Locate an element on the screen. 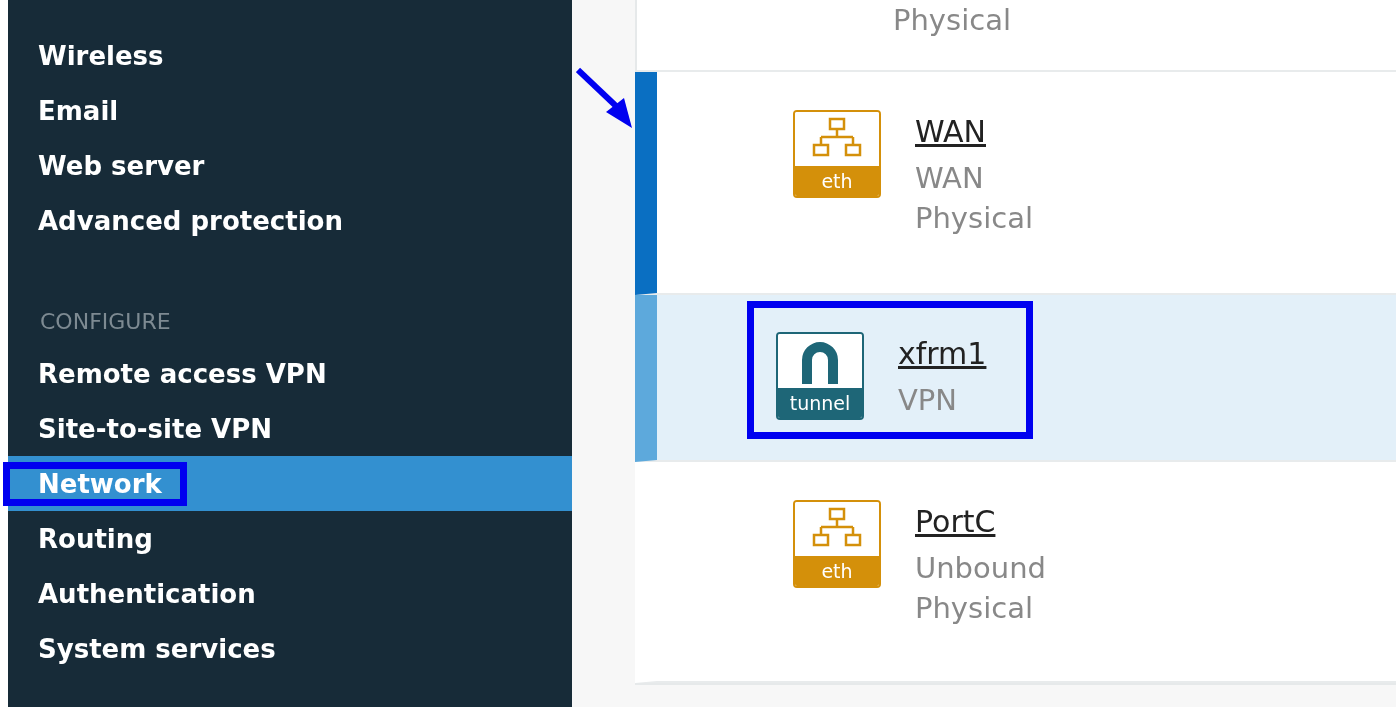  sidebar-item: Site-to-site VPN is located at coordinates (290, 428).